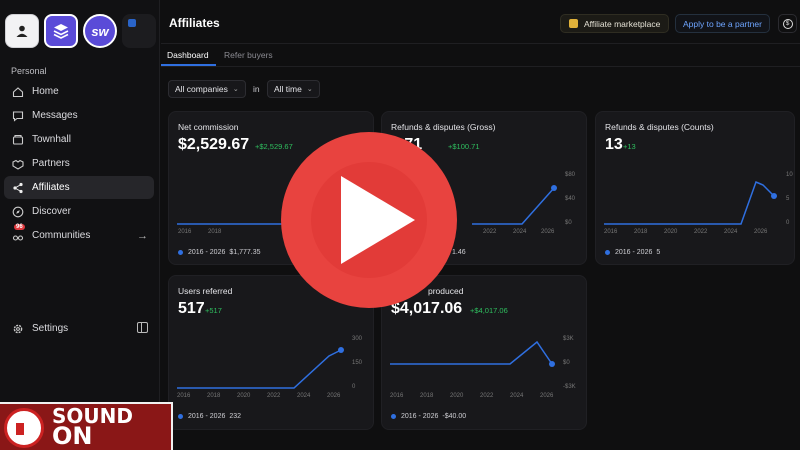 The width and height of the screenshot is (800, 450). I want to click on settings-row: Settings, so click(79, 329).